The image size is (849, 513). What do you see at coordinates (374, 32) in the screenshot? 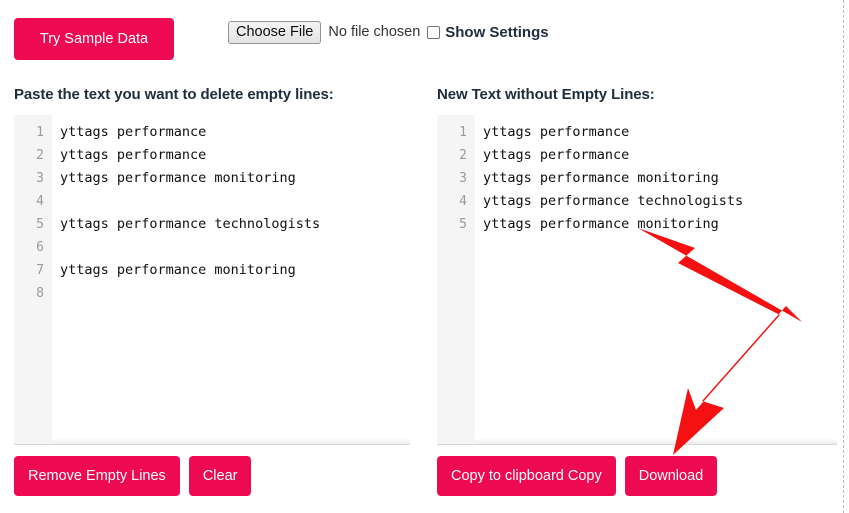
I see `no-file-chosen-label: No file chosen` at bounding box center [374, 32].